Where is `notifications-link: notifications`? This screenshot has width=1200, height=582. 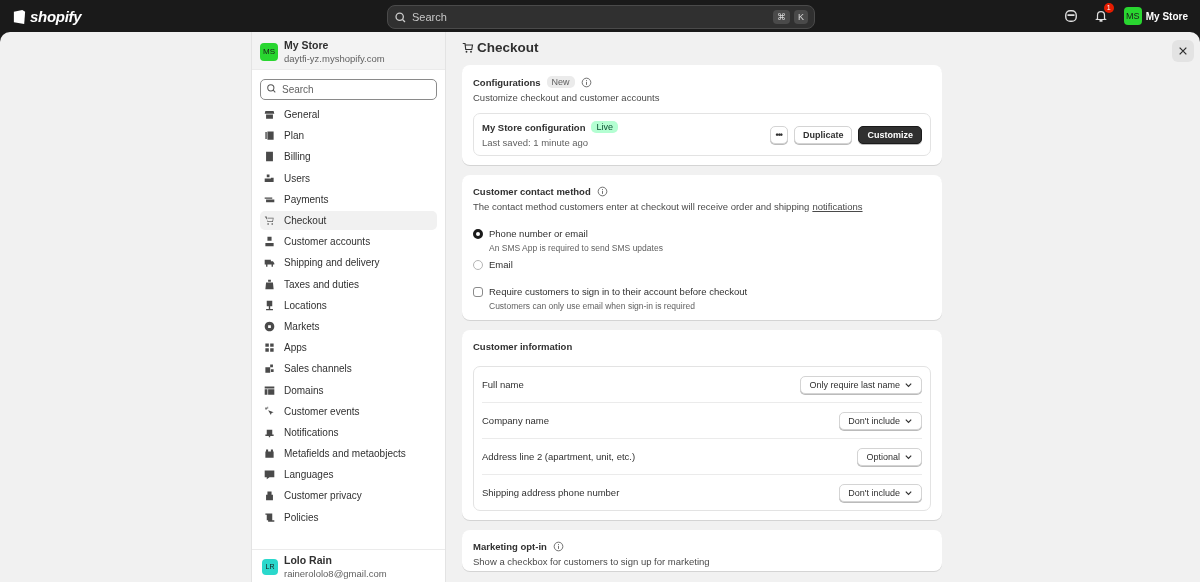 notifications-link: notifications is located at coordinates (837, 206).